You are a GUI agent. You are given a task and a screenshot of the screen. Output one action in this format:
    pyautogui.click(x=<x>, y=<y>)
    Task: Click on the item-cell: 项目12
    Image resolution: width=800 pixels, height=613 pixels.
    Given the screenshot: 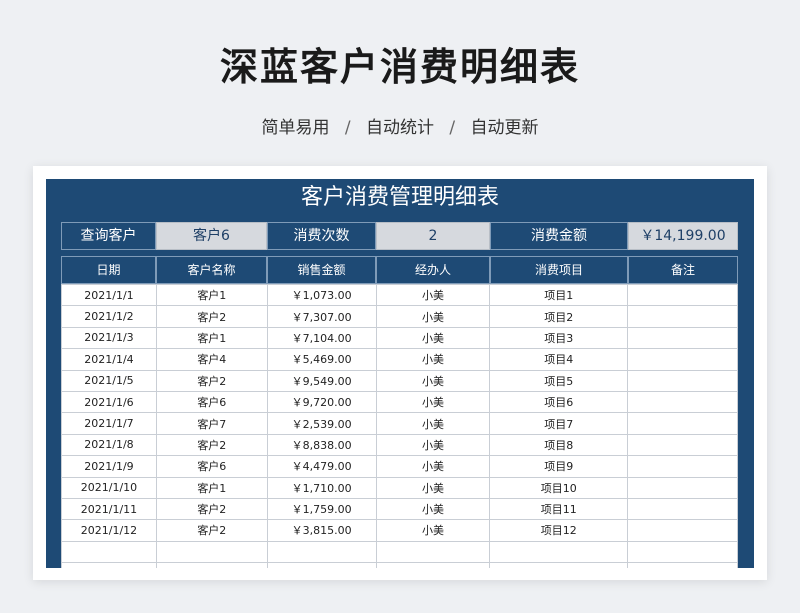 What is the action you would take?
    pyautogui.click(x=559, y=530)
    